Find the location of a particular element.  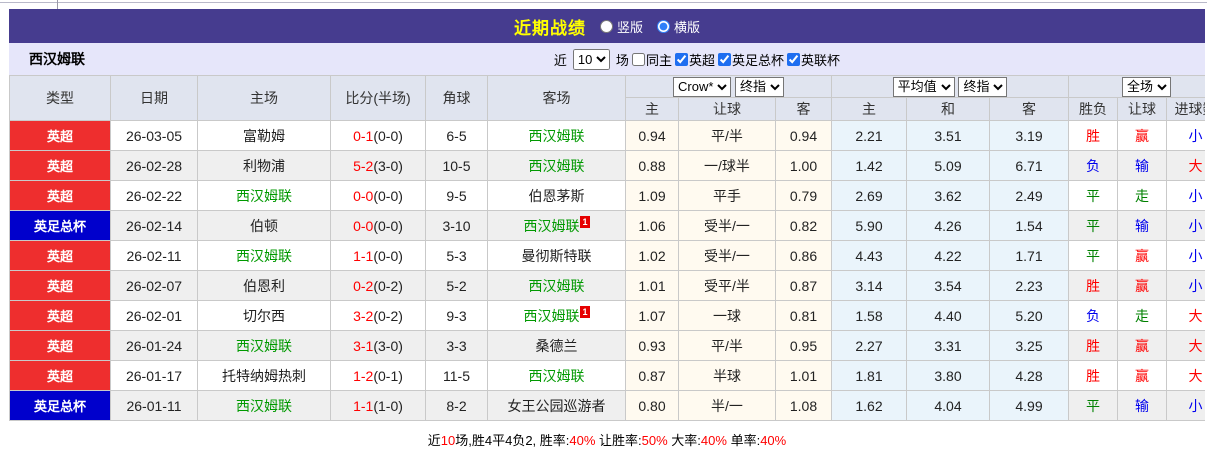

avg-draw: 4.04 is located at coordinates (948, 405).